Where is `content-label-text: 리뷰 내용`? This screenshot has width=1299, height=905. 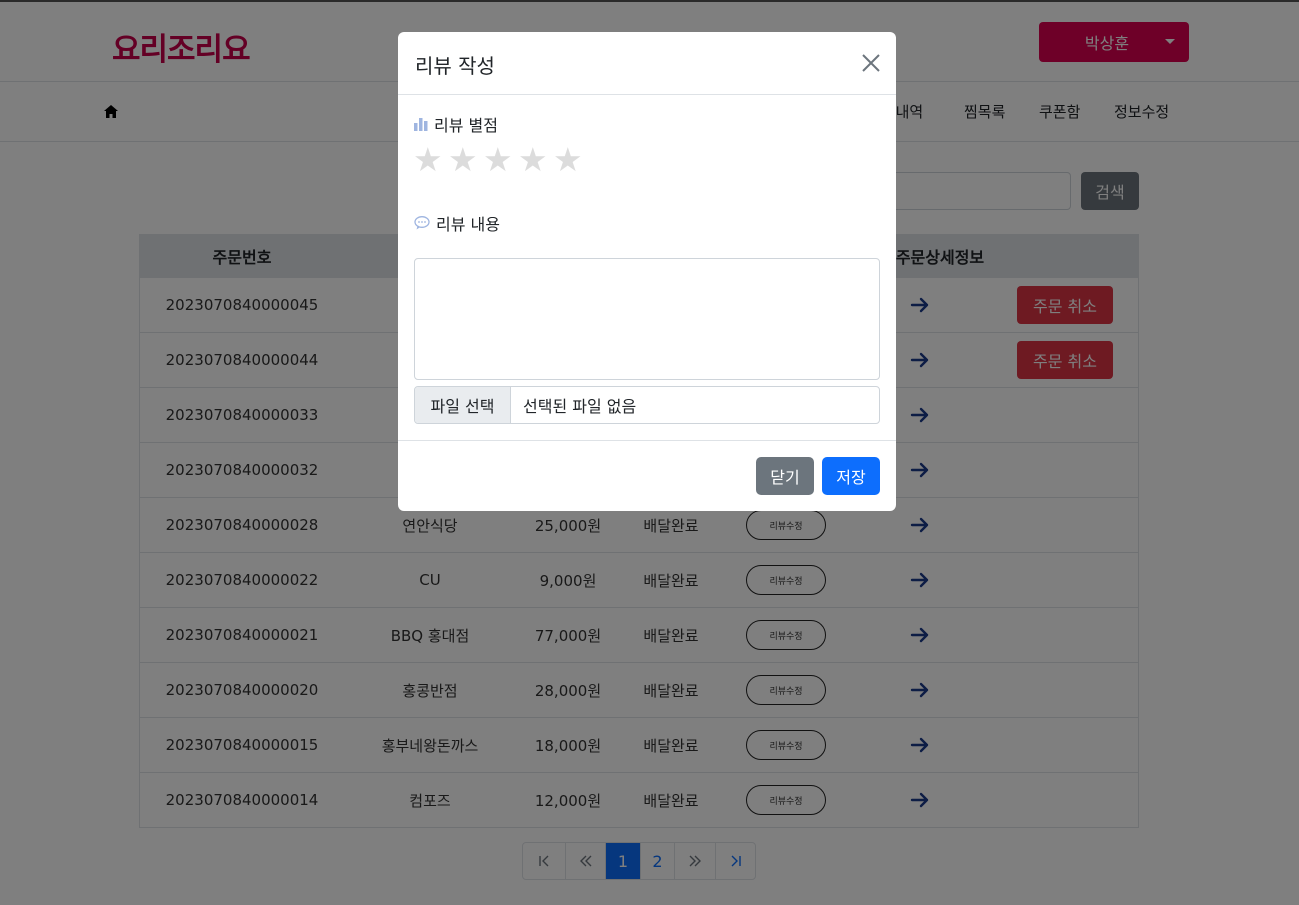 content-label-text: 리뷰 내용 is located at coordinates (468, 224).